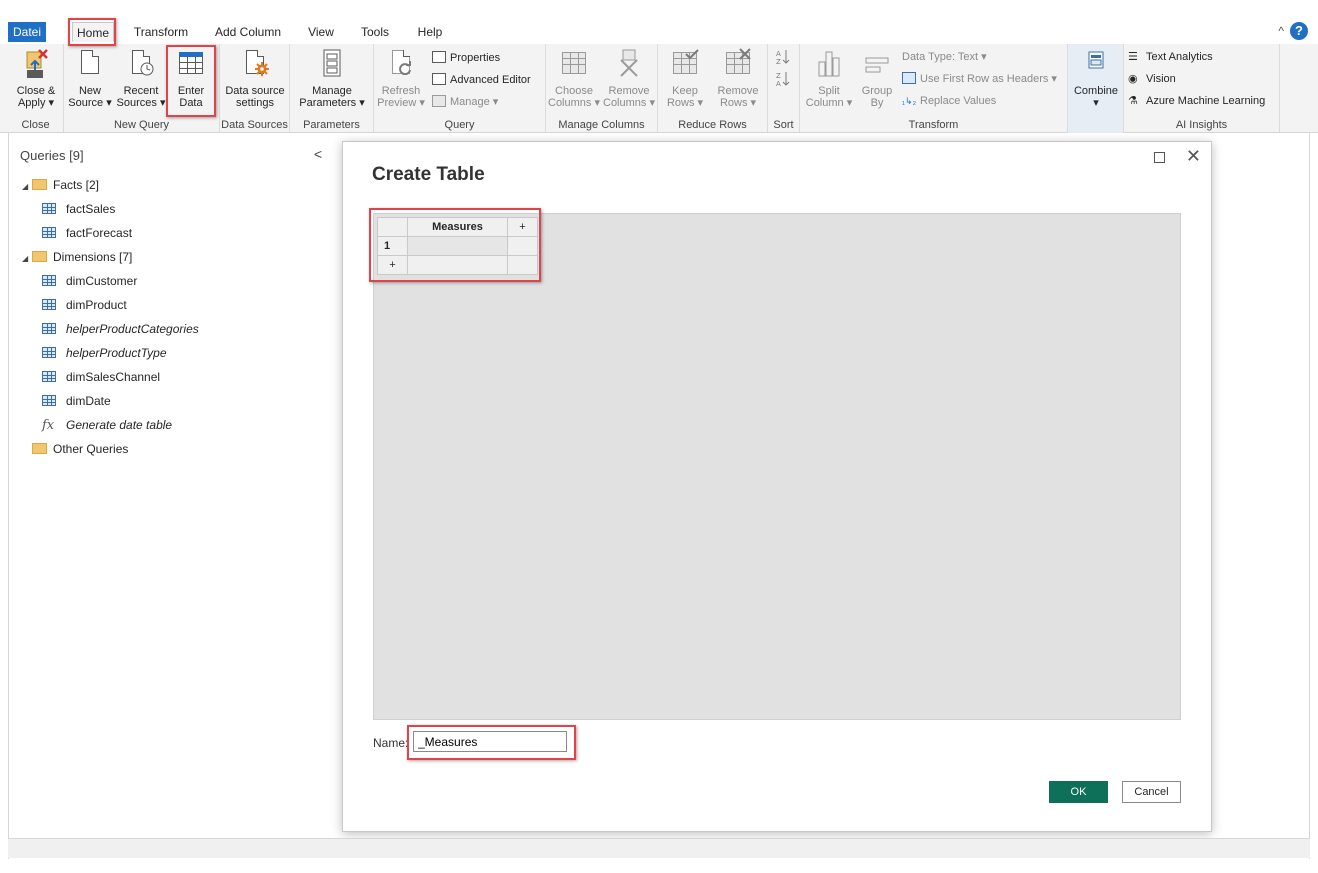 The height and width of the screenshot is (873, 1318). What do you see at coordinates (104, 353) in the screenshot?
I see `query-item: helperProductType` at bounding box center [104, 353].